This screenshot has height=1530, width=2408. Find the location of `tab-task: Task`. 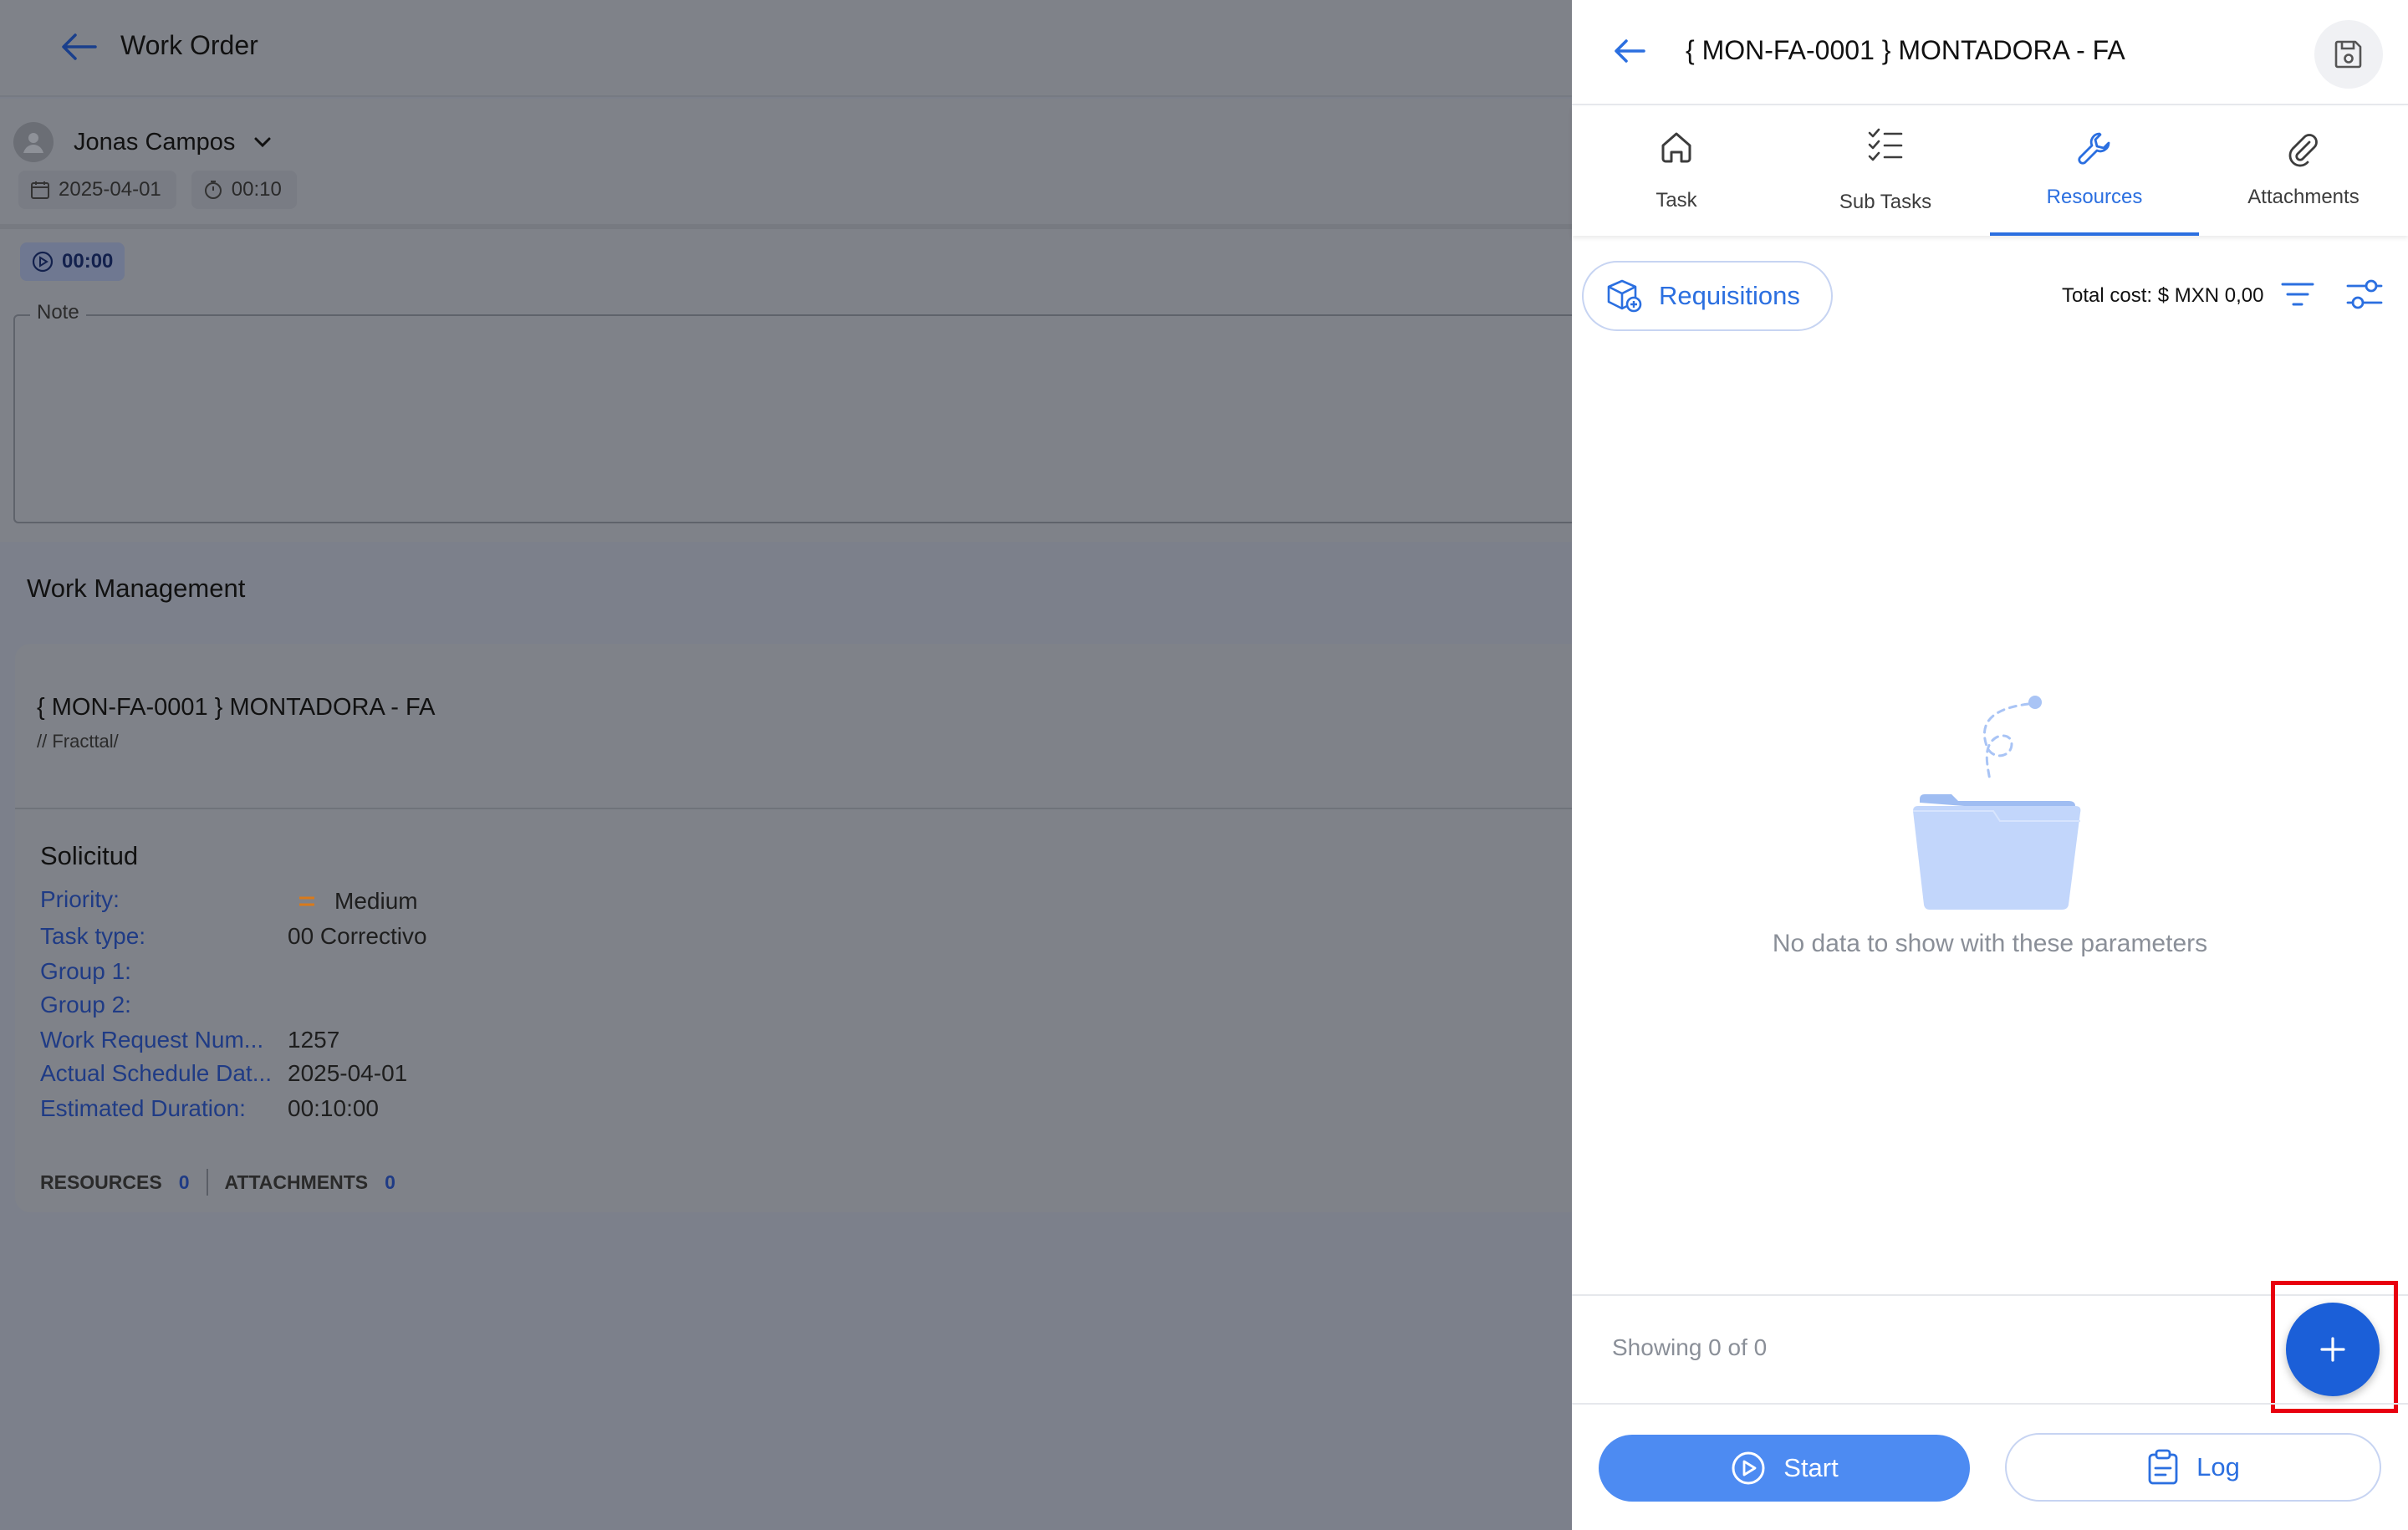

tab-task: Task is located at coordinates (1677, 171).